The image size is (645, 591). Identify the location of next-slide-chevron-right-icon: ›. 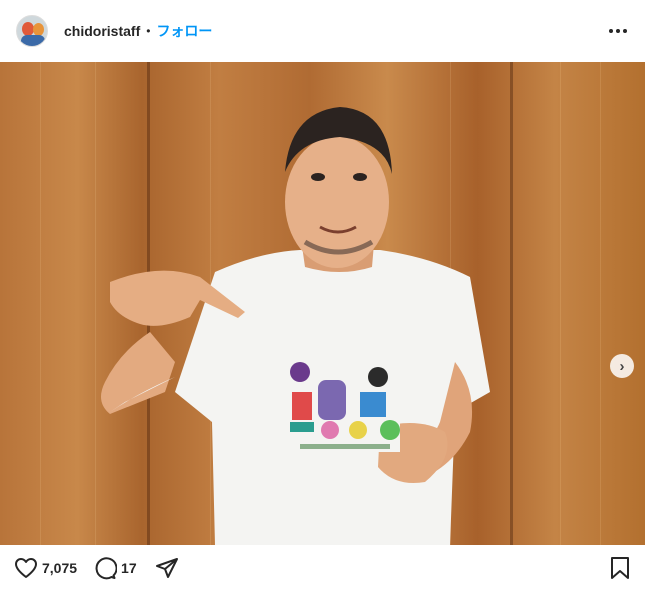
(622, 366).